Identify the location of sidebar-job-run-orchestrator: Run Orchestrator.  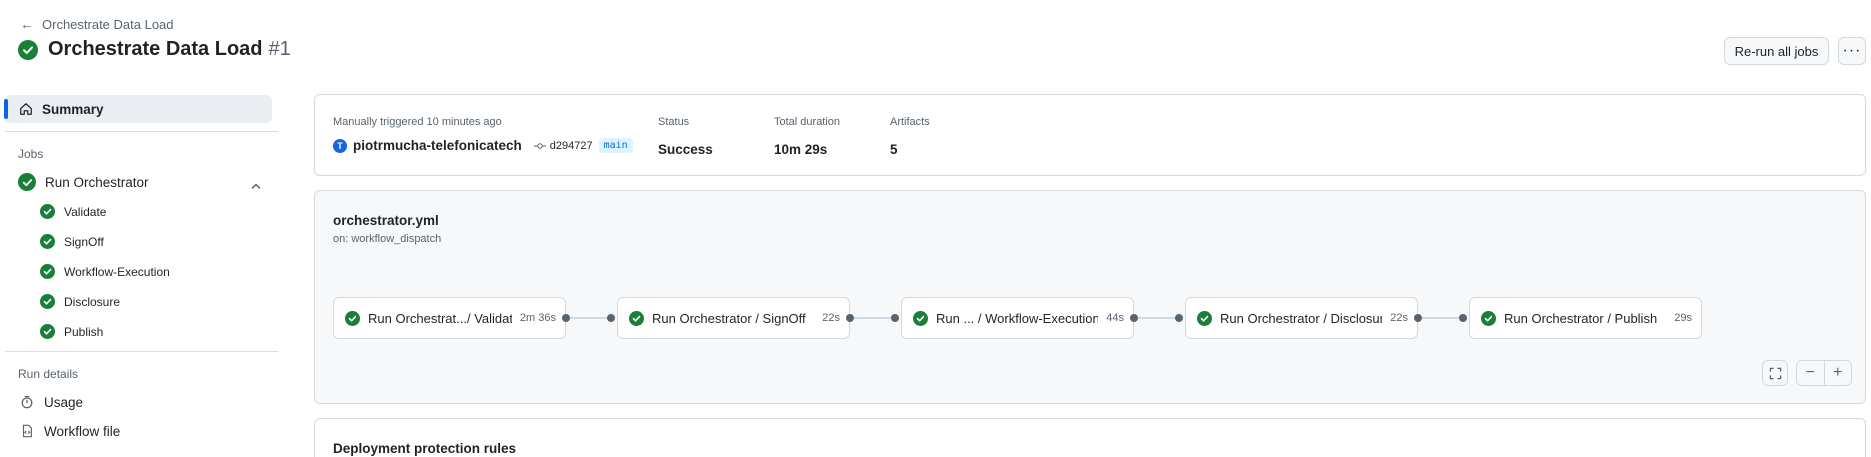
(83, 182).